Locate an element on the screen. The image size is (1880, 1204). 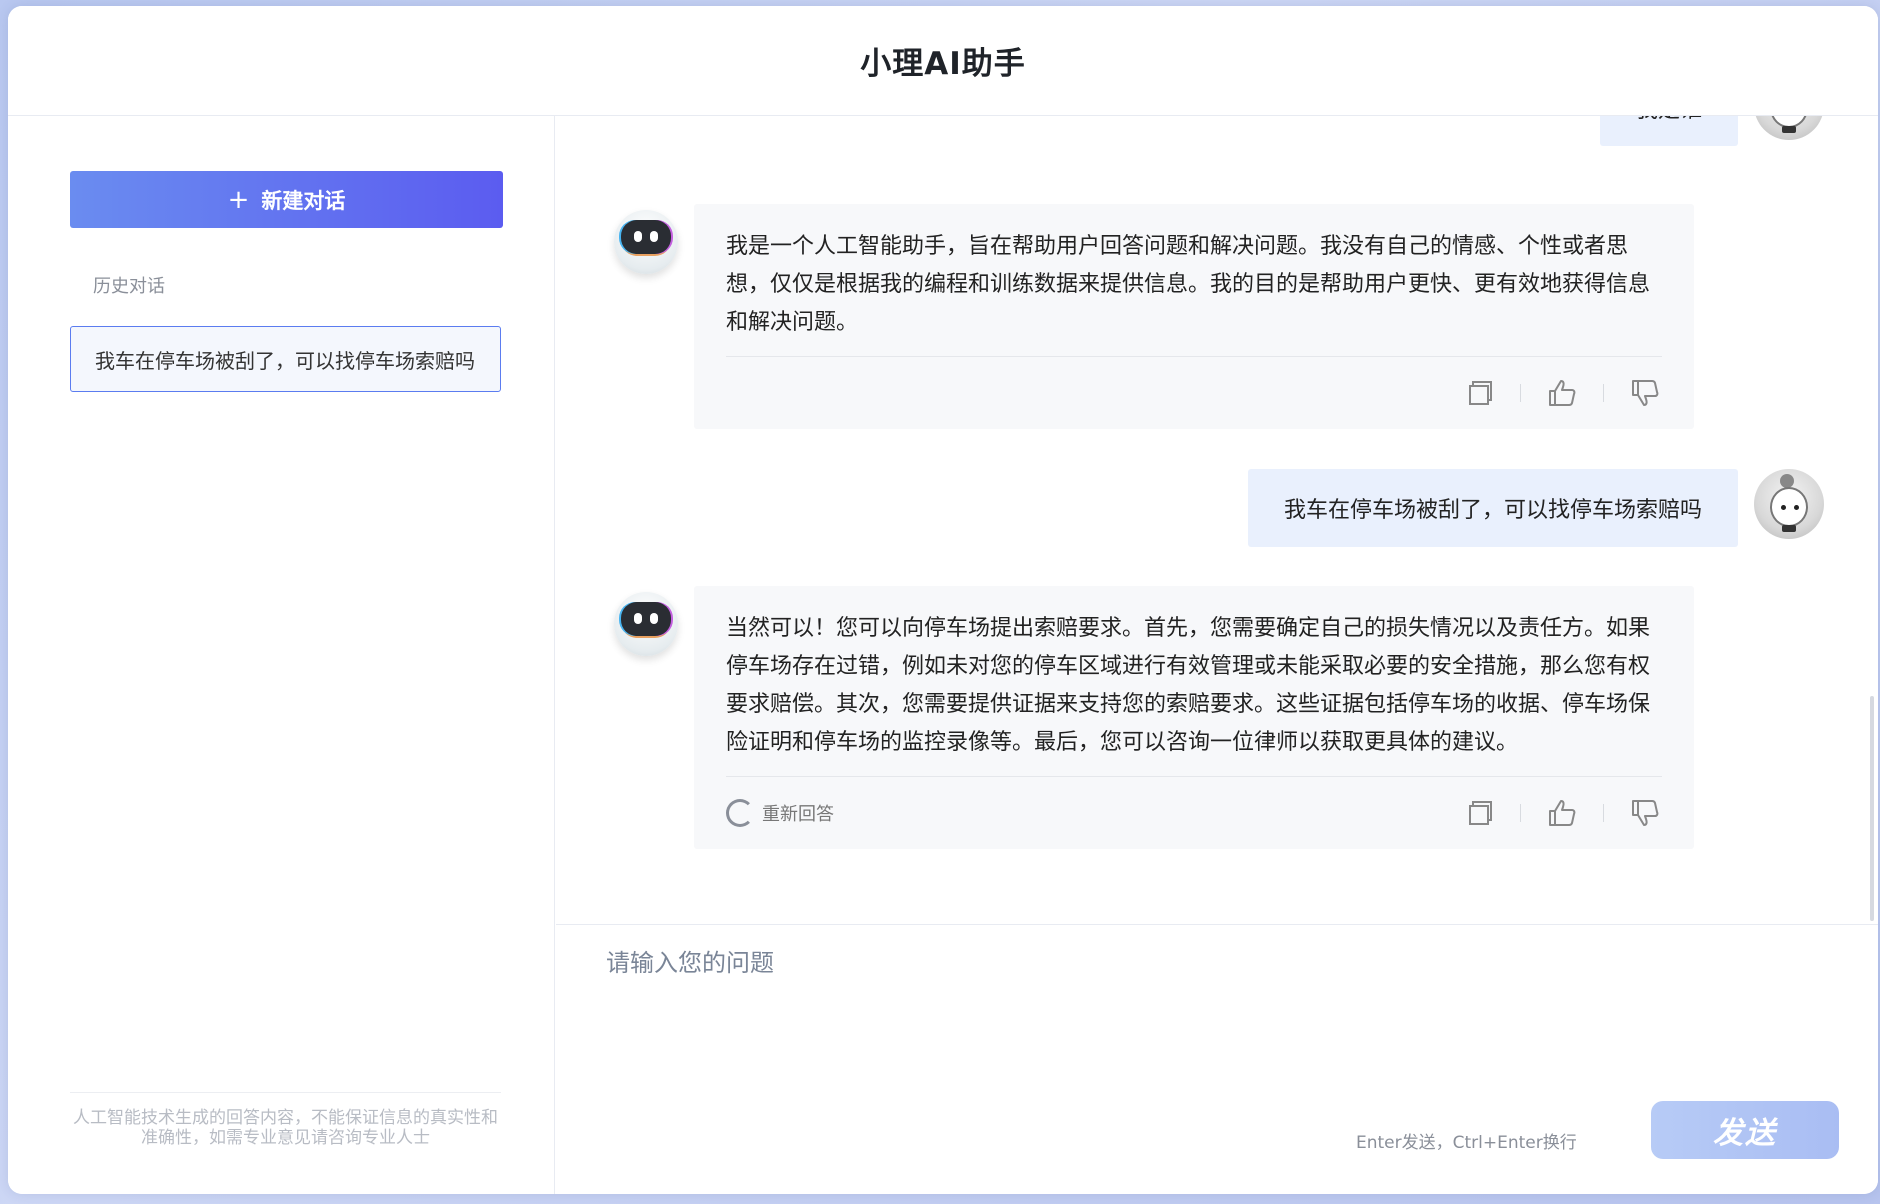
chat-scrollbar is located at coordinates (1872, 808).